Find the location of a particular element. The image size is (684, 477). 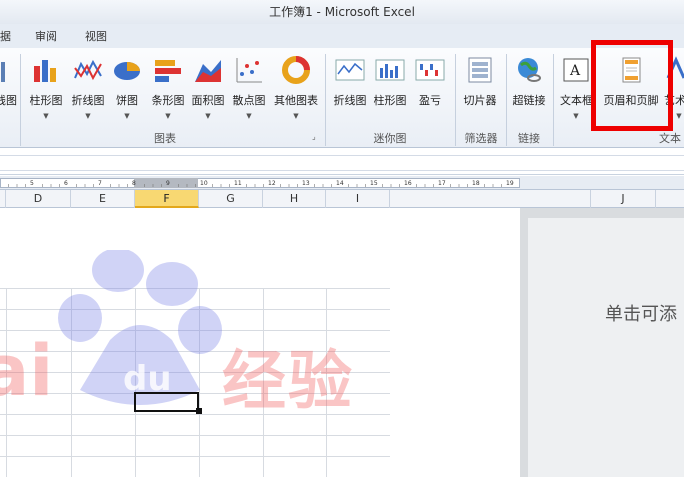

column-header-d: D is located at coordinates (38, 199).